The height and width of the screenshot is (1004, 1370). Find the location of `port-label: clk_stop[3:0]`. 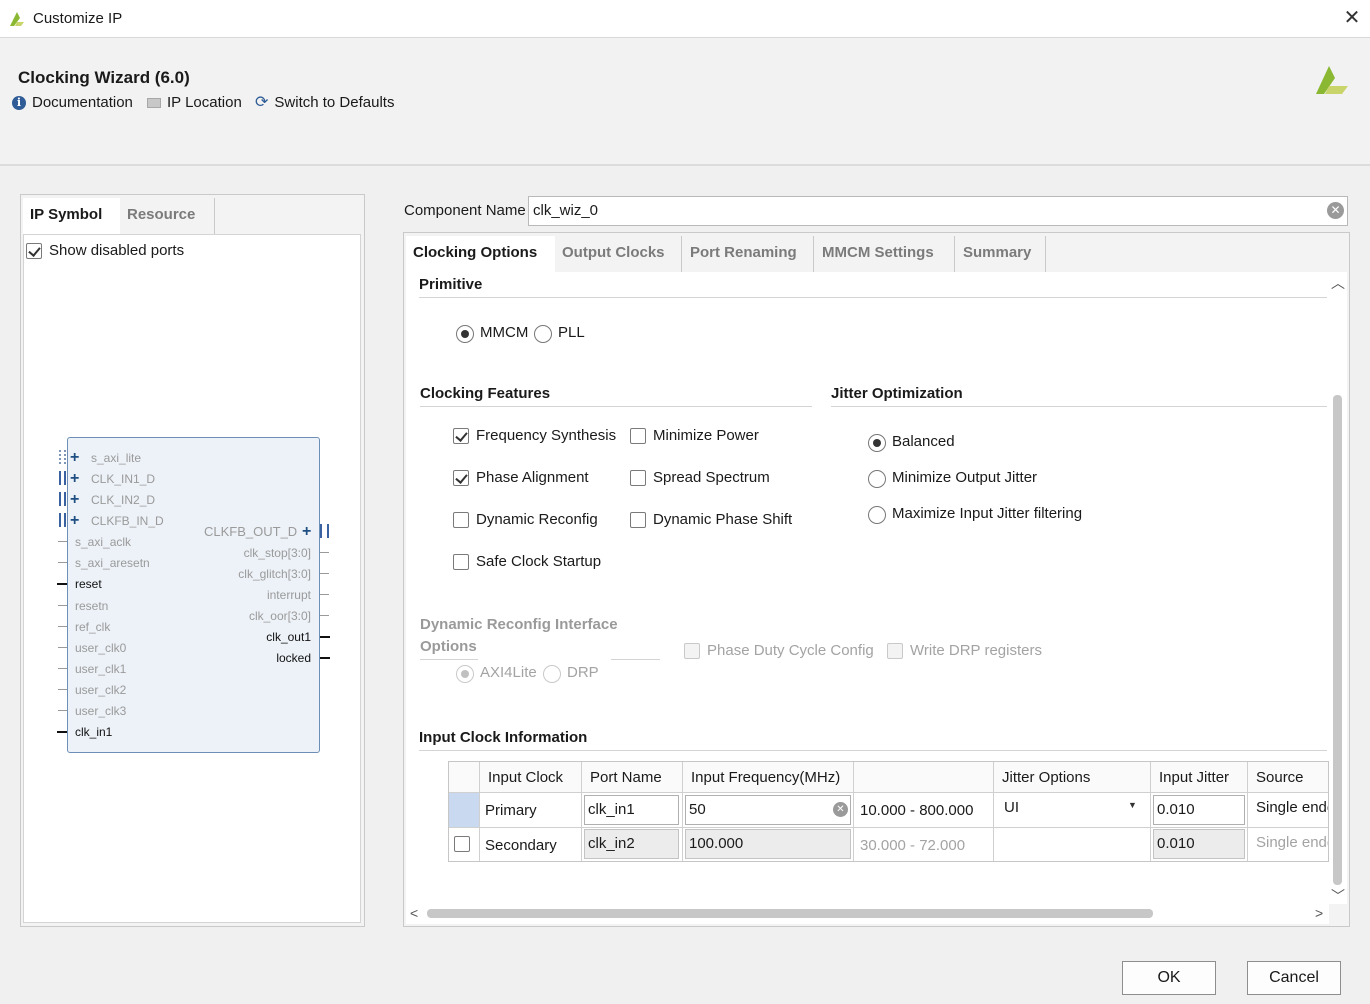

port-label: clk_stop[3:0] is located at coordinates (277, 553).